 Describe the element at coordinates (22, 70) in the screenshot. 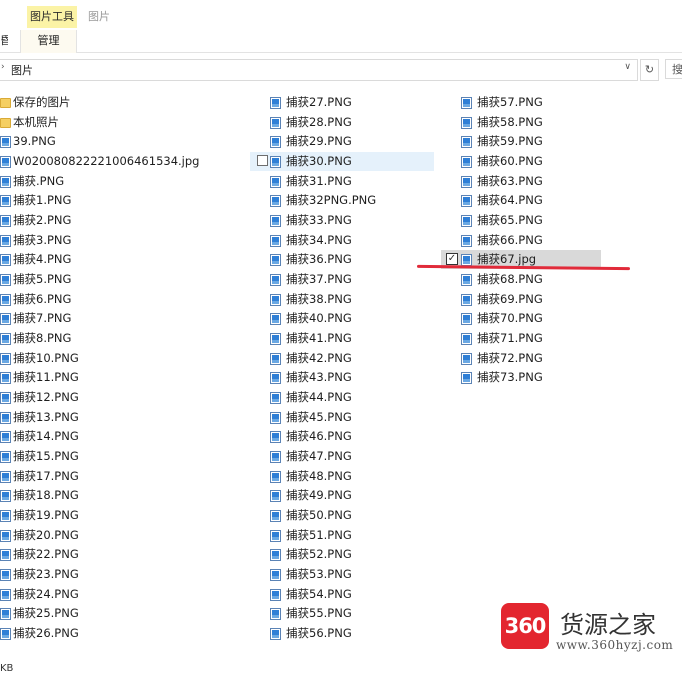

I see `breadcrumb: 图片` at that location.